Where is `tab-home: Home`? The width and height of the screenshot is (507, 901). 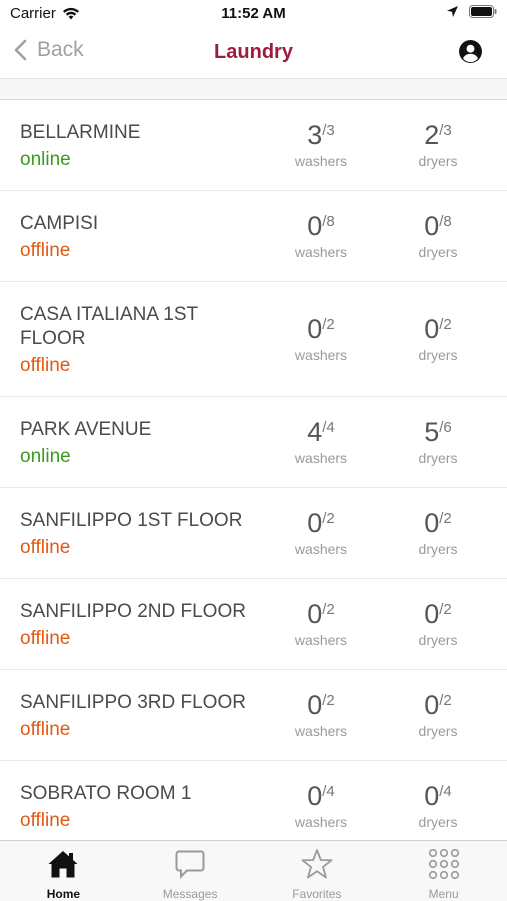 tab-home: Home is located at coordinates (63, 871).